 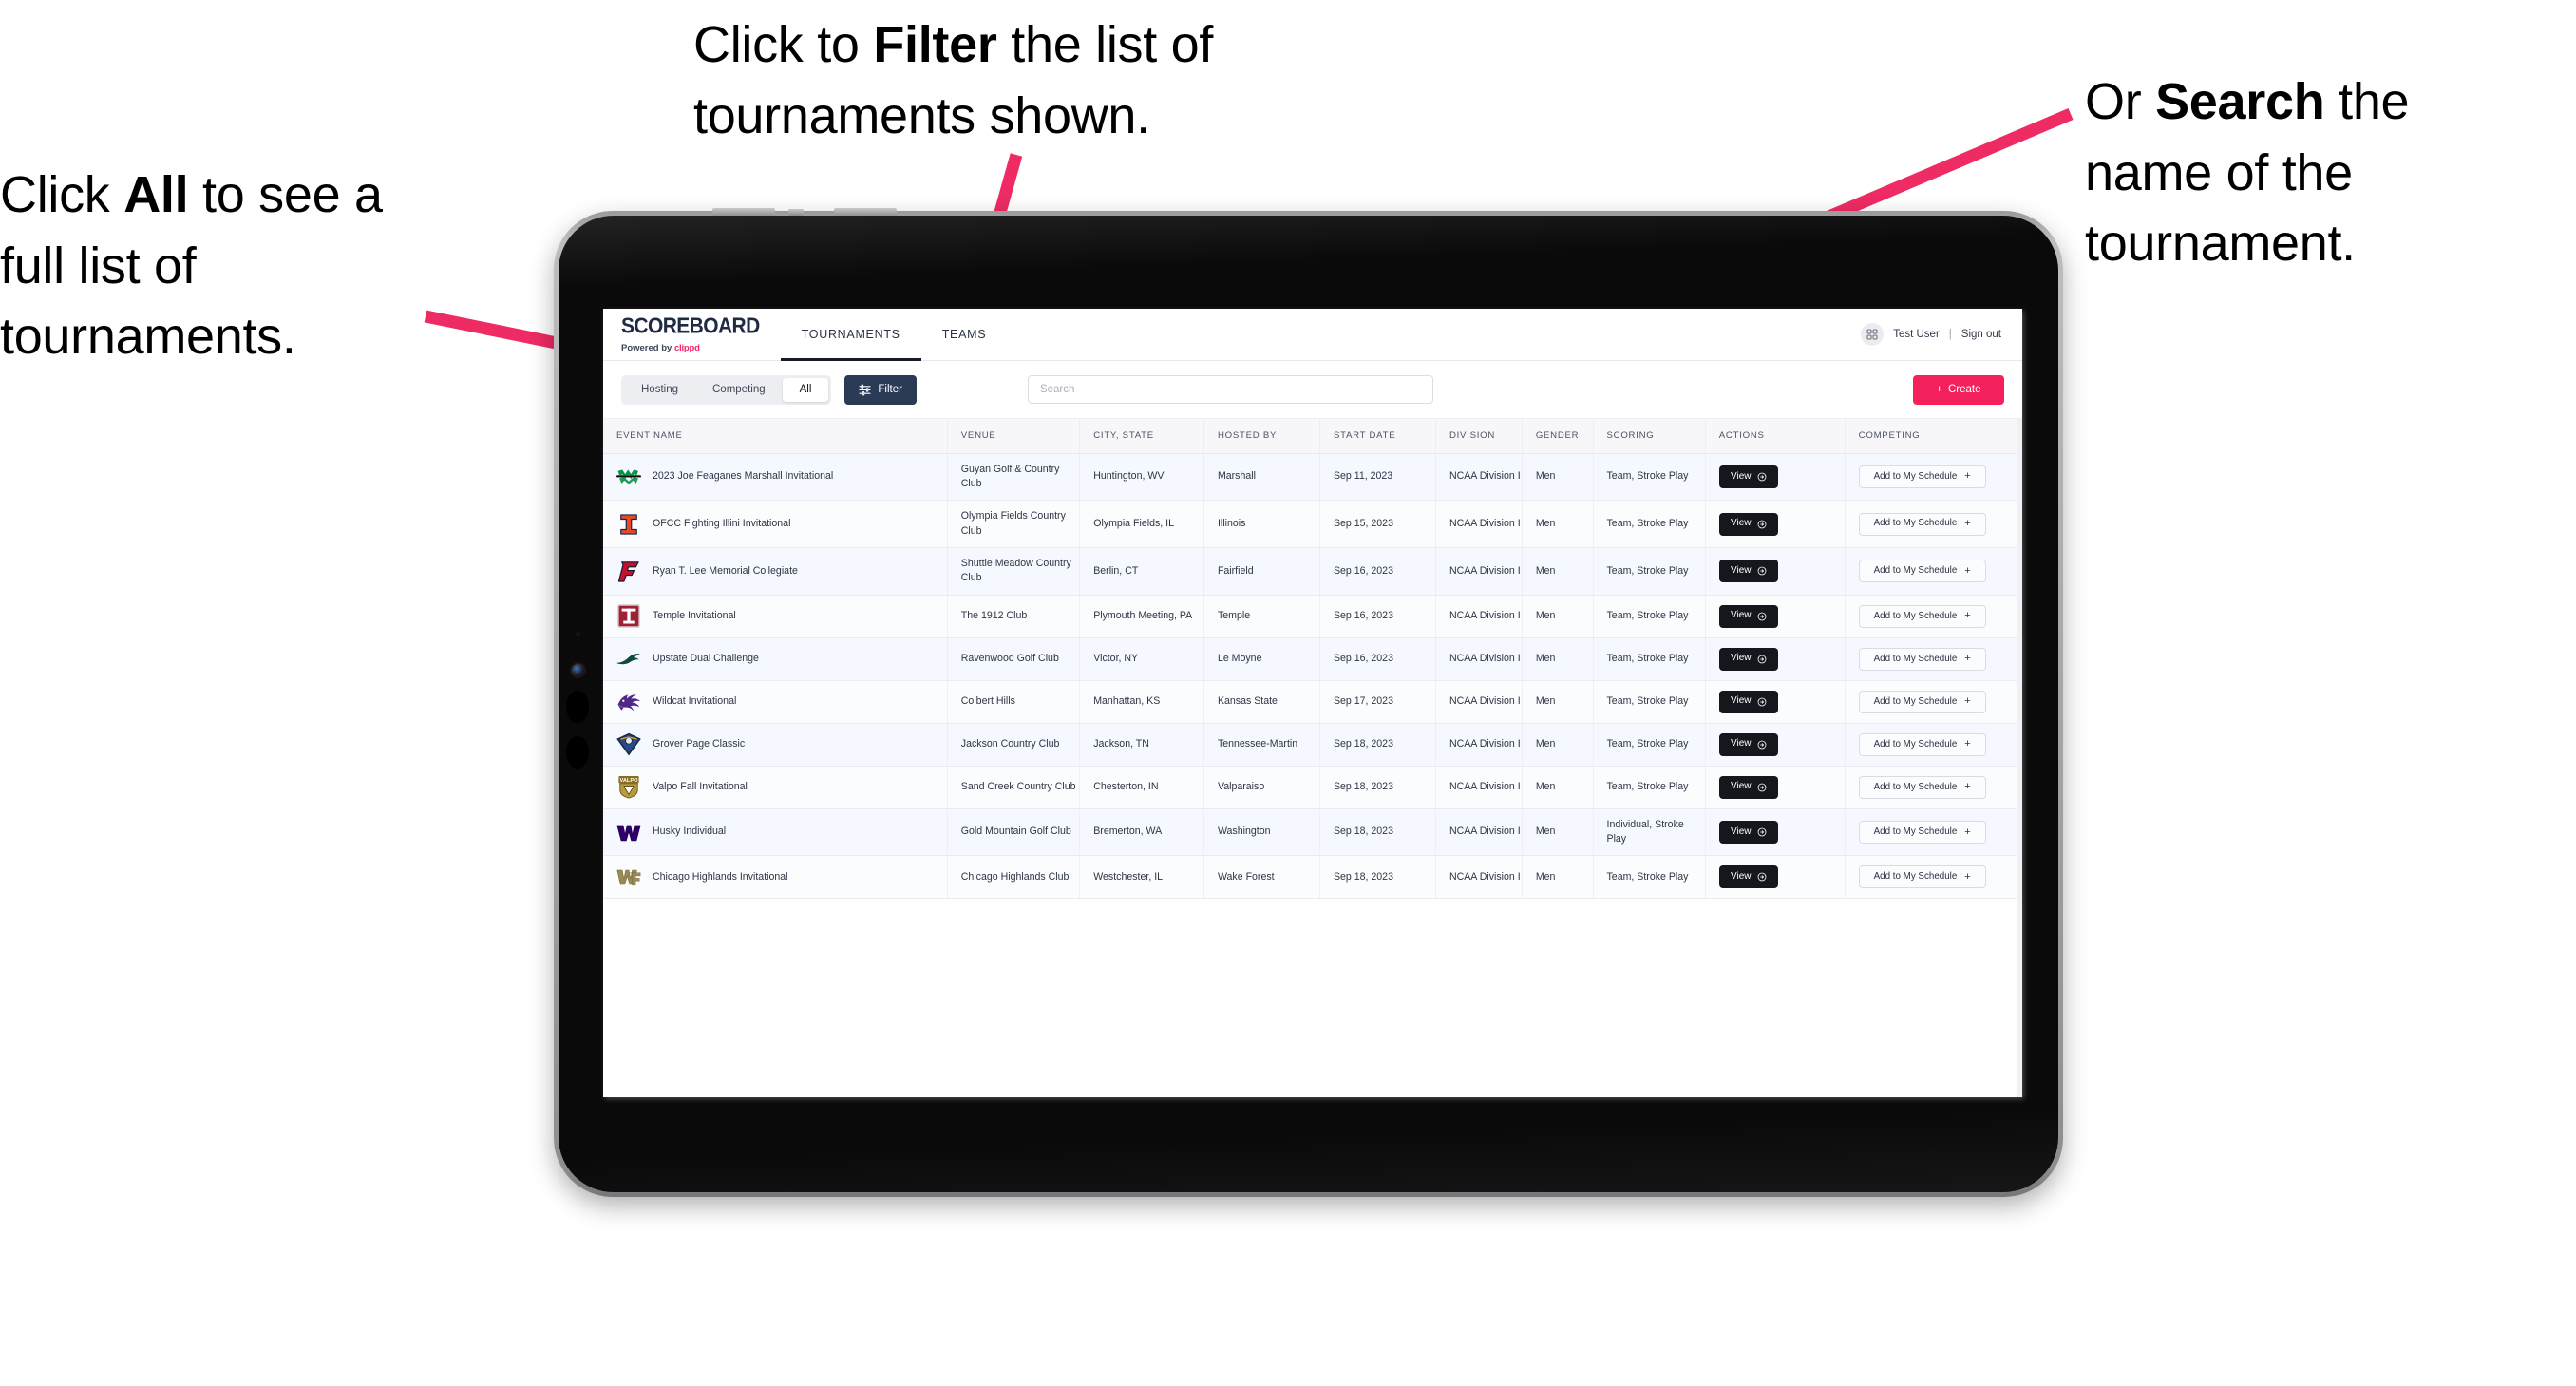 I want to click on brand-logo: SCOREBOARD Powered by clippd, so click(x=692, y=334).